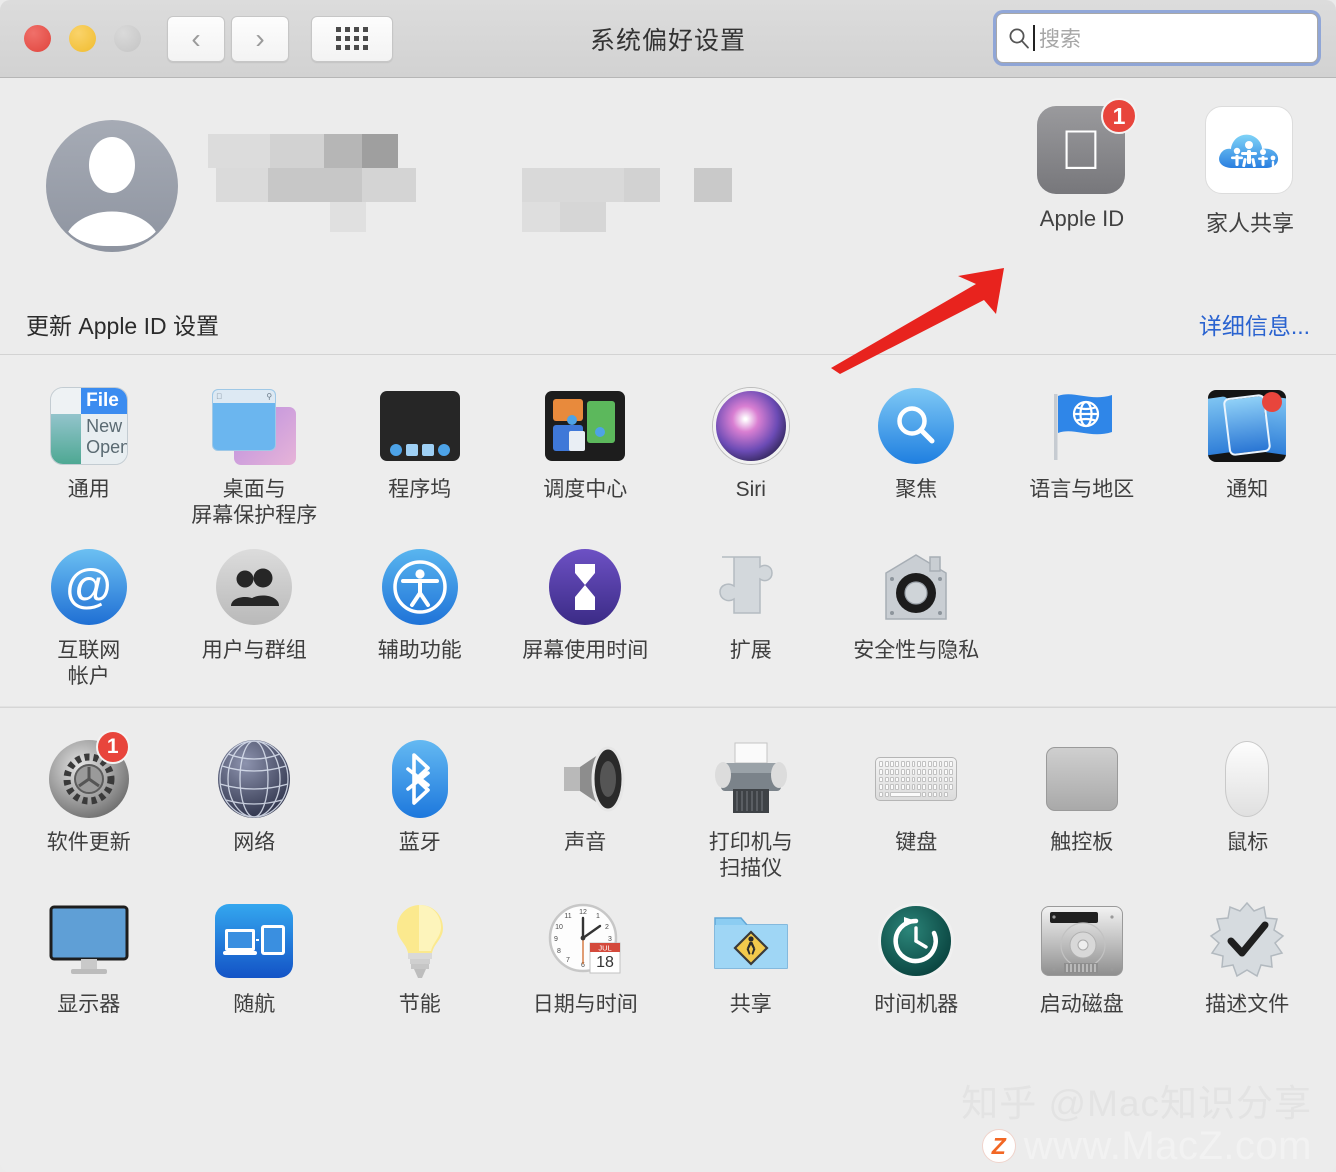 The width and height of the screenshot is (1336, 1172). What do you see at coordinates (122, 325) in the screenshot?
I see `update-banner-text: 更新 Apple ID 设置` at bounding box center [122, 325].